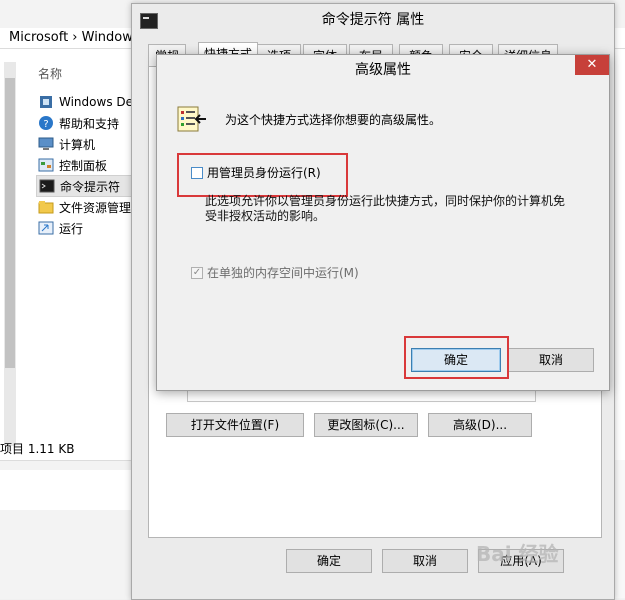  What do you see at coordinates (46, 102) in the screenshot?
I see `windows-defender-icon` at bounding box center [46, 102].